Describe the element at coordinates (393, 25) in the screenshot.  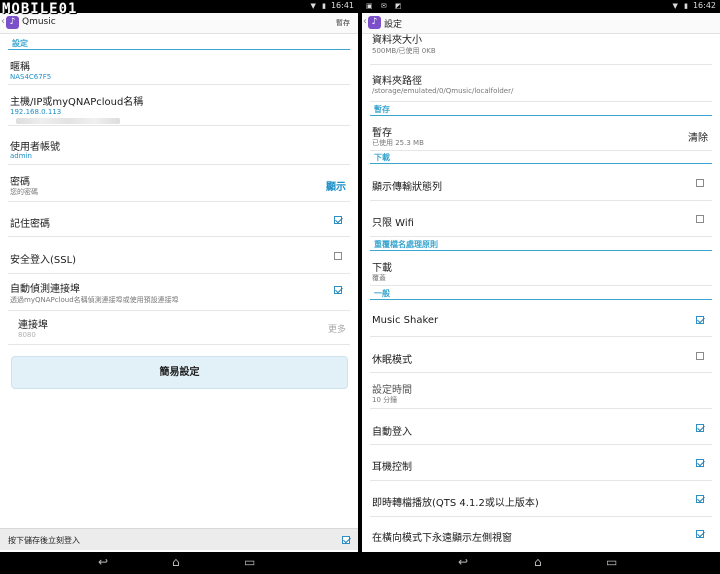
I see `settings-title: 設定` at that location.